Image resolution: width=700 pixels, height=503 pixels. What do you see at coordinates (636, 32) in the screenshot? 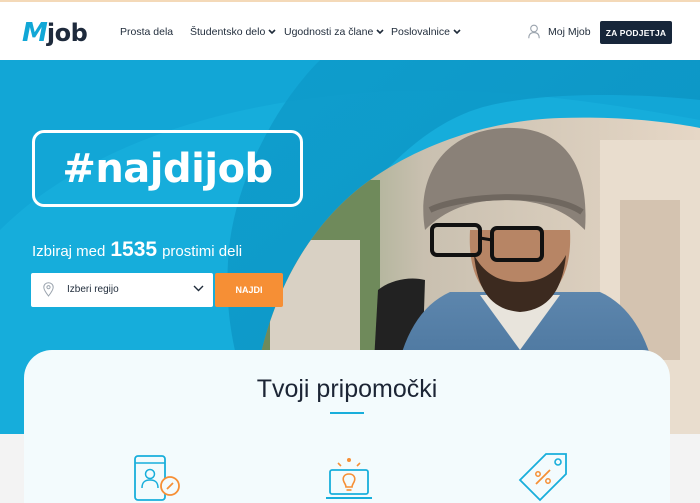
I see `for-companies-button: ZA PODJETJA` at bounding box center [636, 32].